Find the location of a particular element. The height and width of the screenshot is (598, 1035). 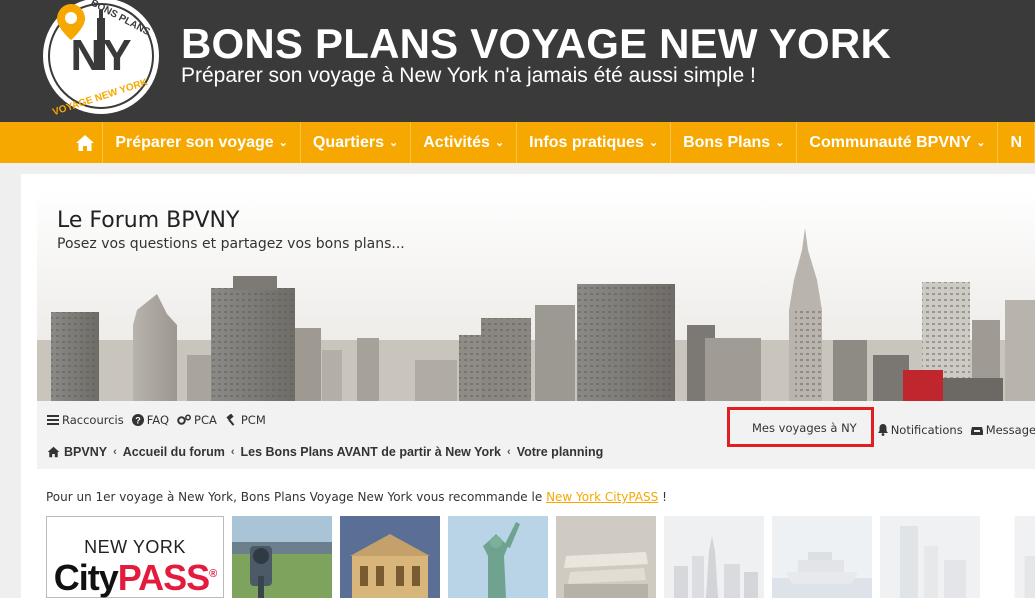

nav-item-label: N is located at coordinates (1016, 142).